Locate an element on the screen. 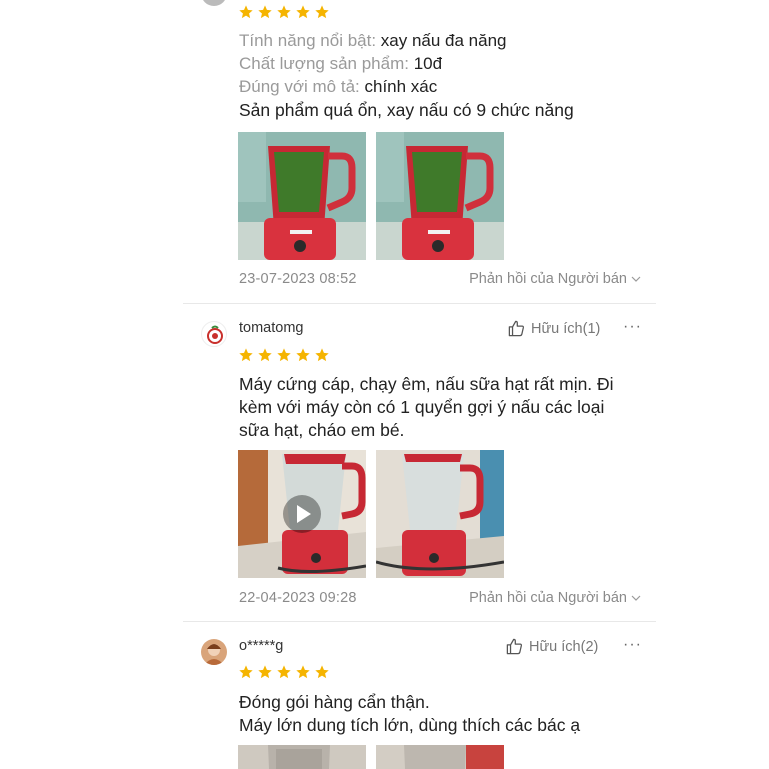  attribute-value: chính xác is located at coordinates (401, 86).